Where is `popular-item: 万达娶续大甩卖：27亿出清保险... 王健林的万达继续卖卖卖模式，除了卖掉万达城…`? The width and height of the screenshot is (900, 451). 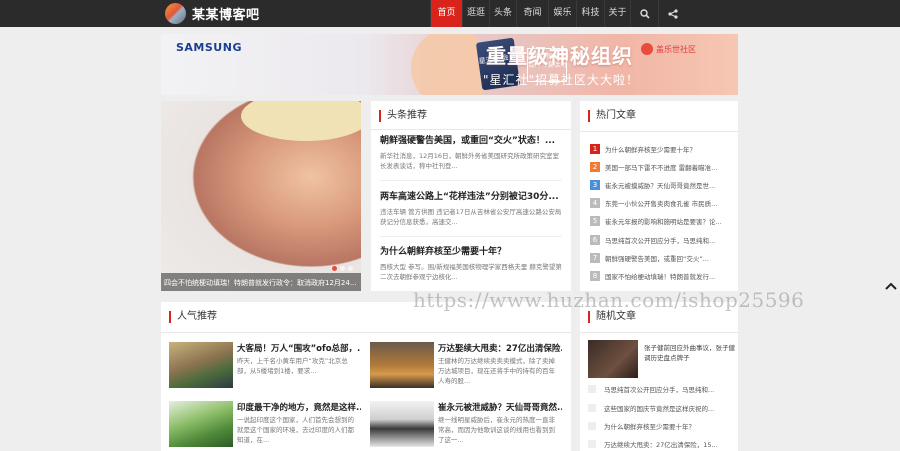 popular-item: 万达娶续大甩卖：27亿出清保险... 王健林的万达继续卖卖卖模式，除了卖掉万达城… is located at coordinates (466, 366).